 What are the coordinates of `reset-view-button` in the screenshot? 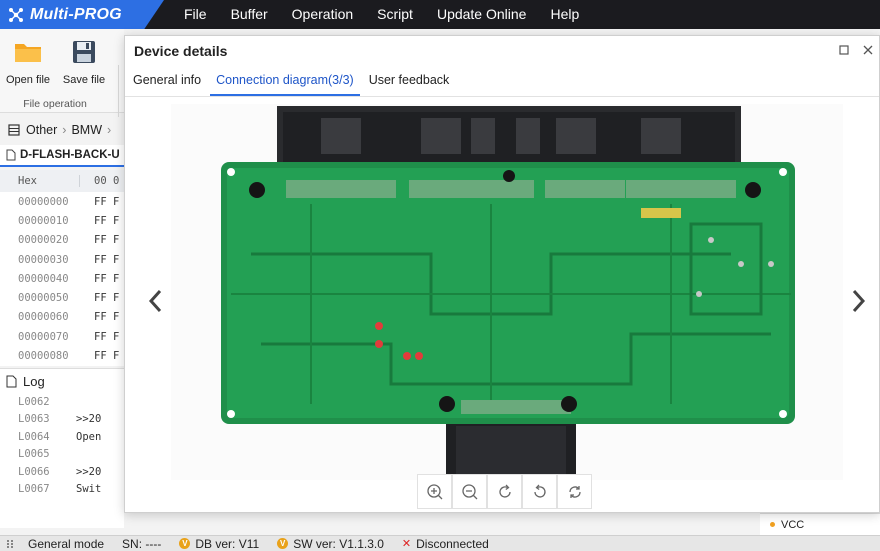 It's located at (574, 491).